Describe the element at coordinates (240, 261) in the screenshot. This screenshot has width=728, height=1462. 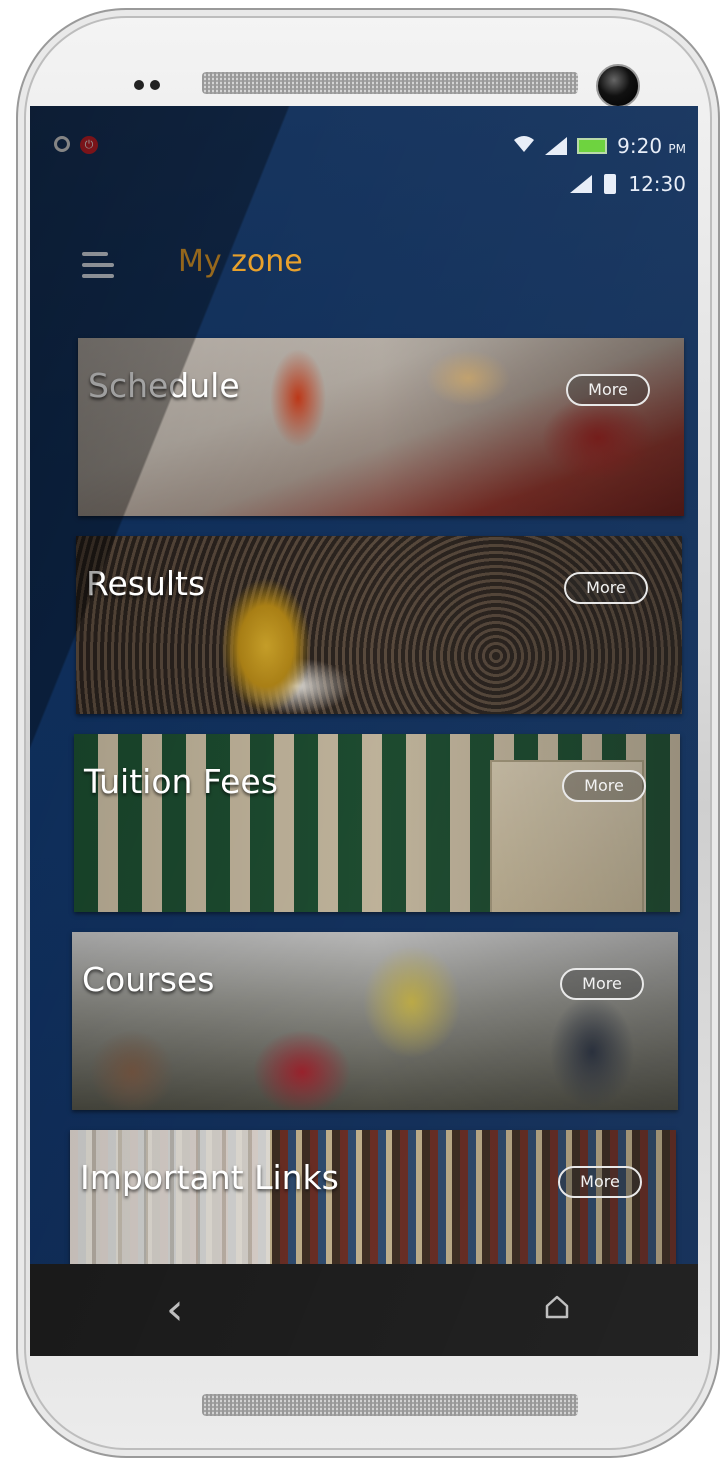
I see `page-title: My zone` at that location.